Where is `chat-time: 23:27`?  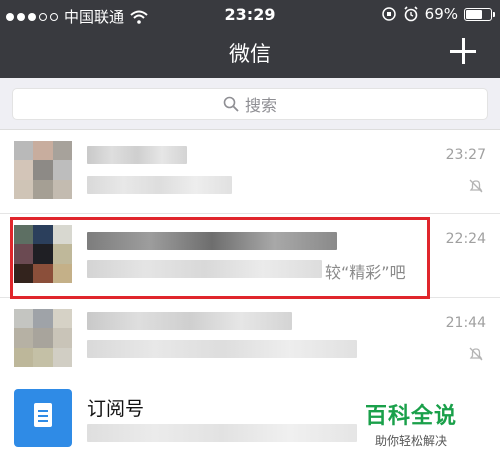 chat-time: 23:27 is located at coordinates (465, 155).